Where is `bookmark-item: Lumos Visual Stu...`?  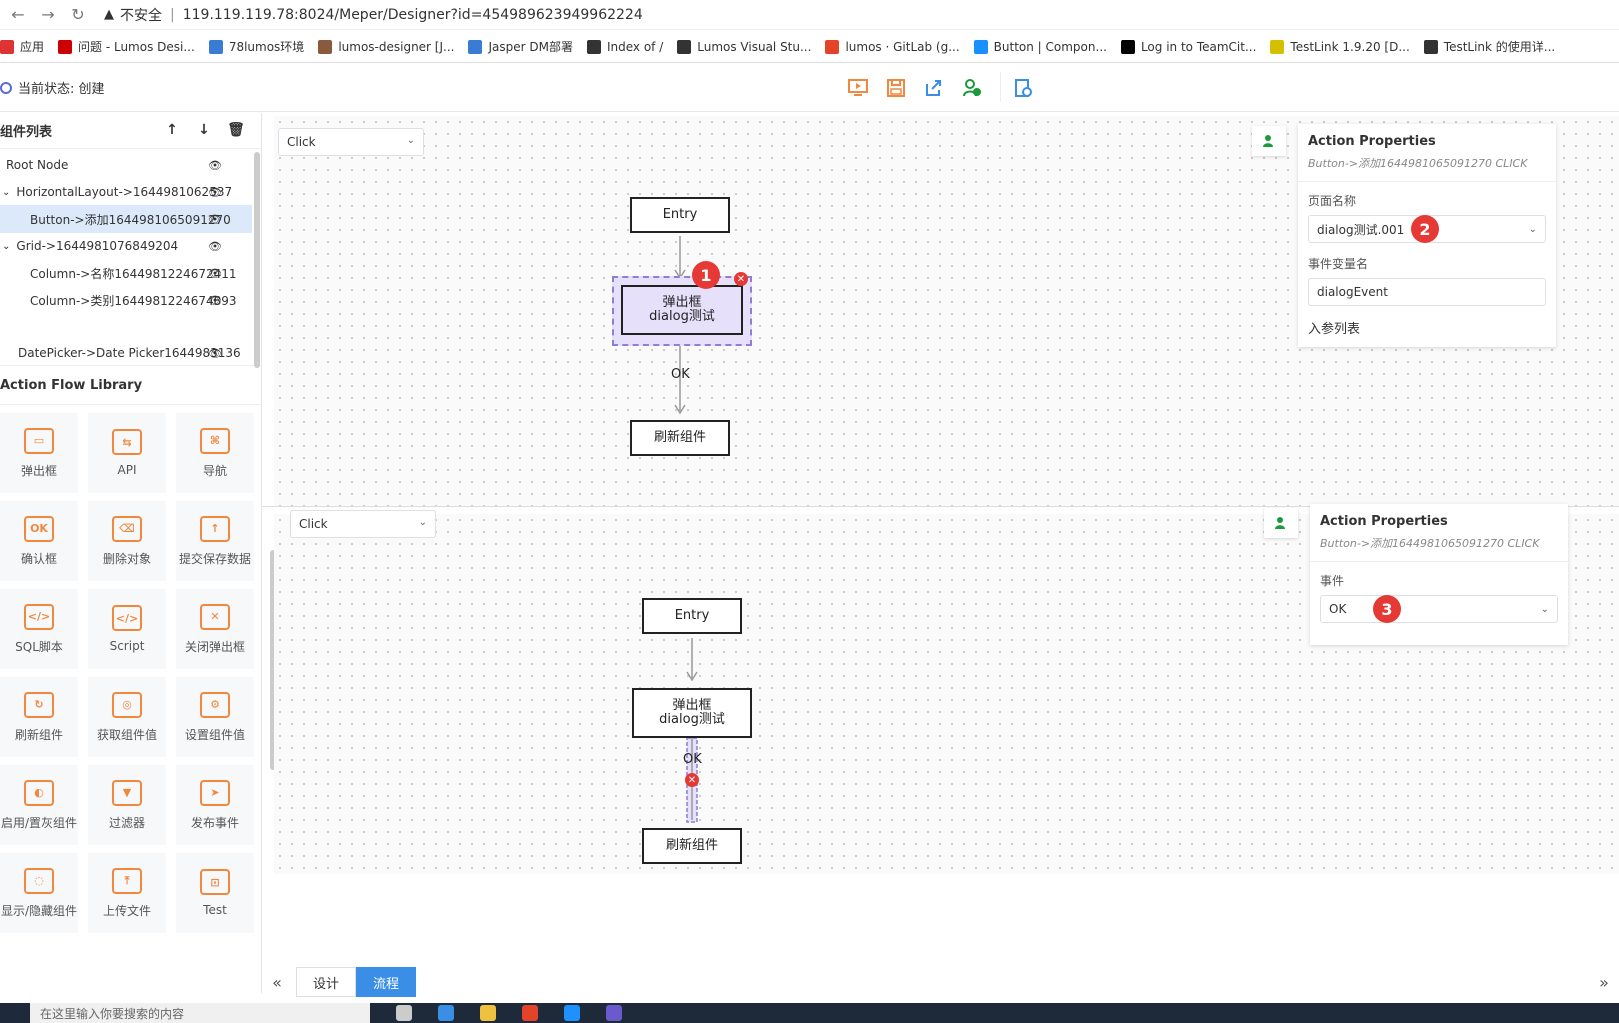 bookmark-item: Lumos Visual Stu... is located at coordinates (744, 46).